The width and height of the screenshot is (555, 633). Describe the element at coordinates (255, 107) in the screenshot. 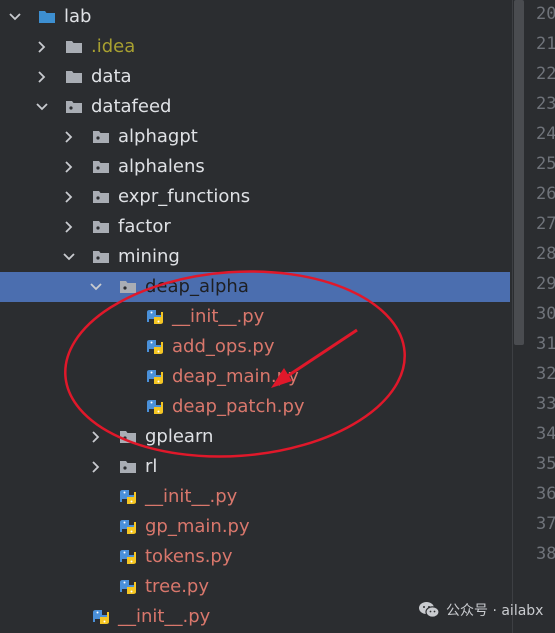

I see `tree-item-datafeed: datafeed` at that location.